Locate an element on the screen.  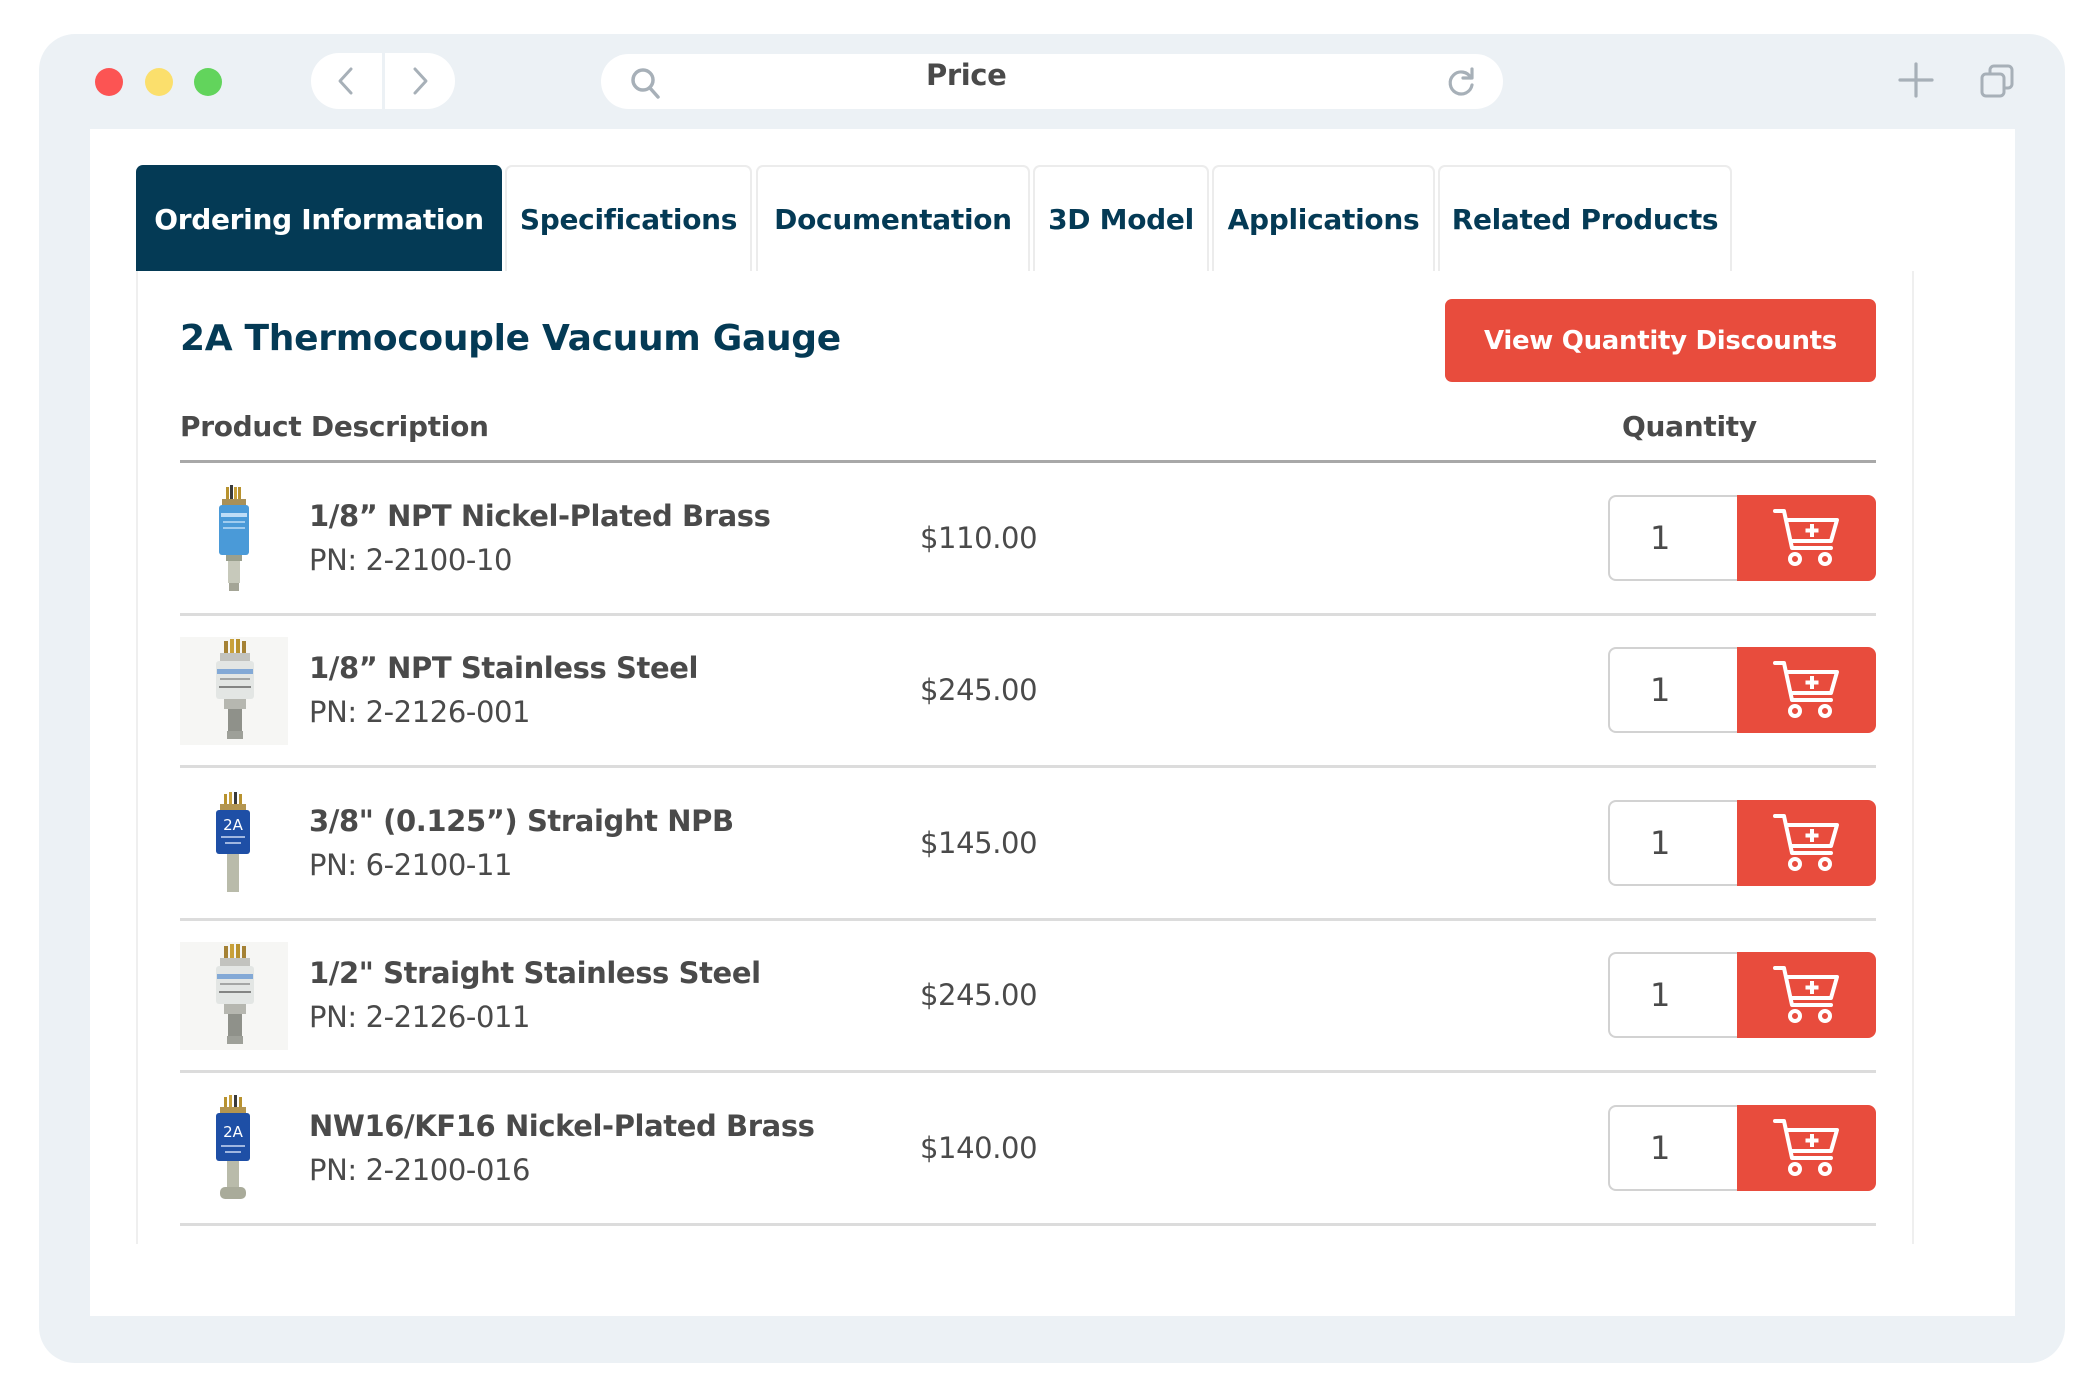
chevron-right-icon is located at coordinates (420, 81).